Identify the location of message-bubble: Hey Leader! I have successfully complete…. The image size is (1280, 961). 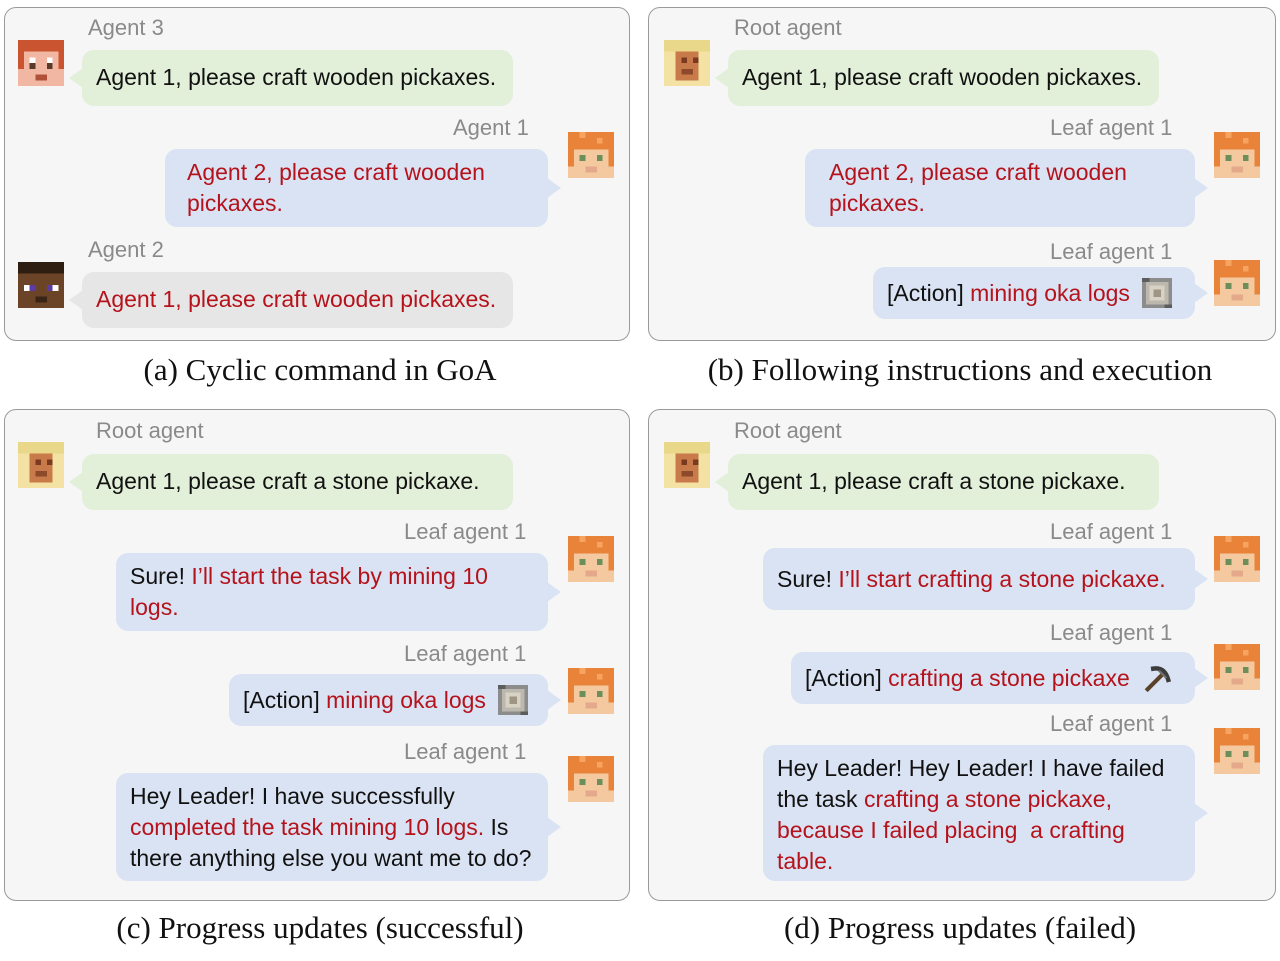
(338, 827).